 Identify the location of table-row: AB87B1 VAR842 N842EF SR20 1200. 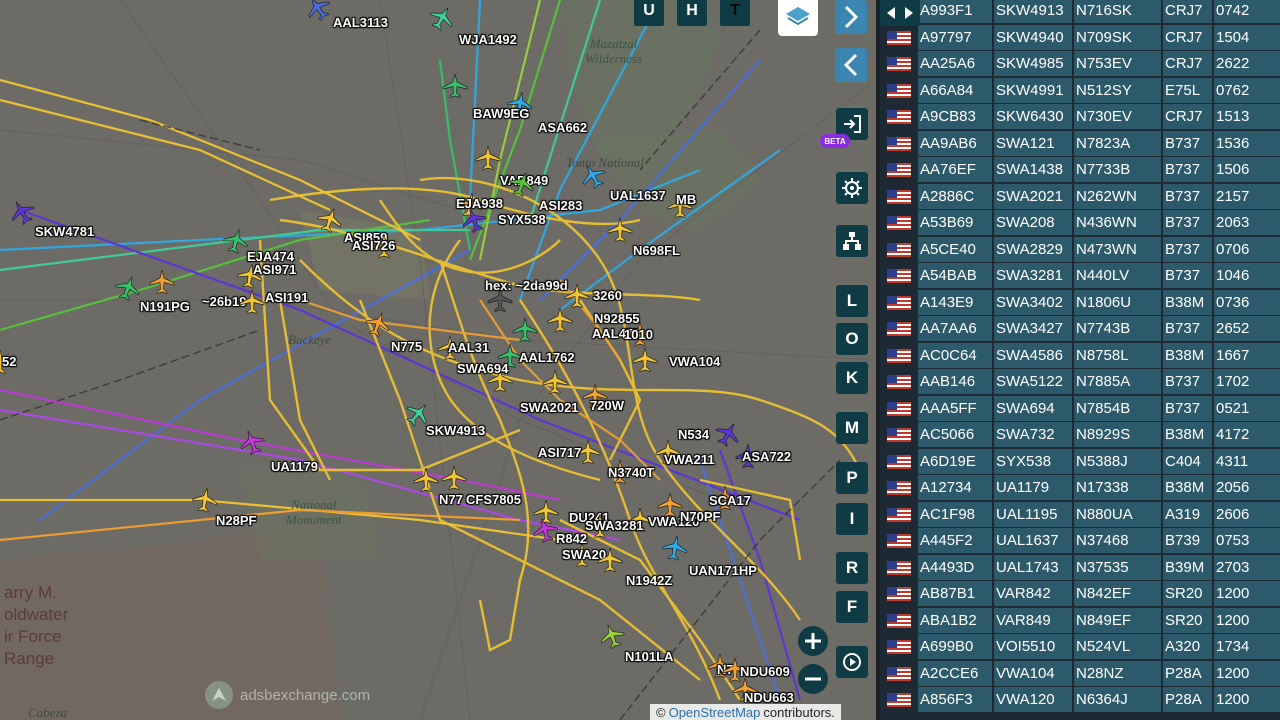
(1080, 593).